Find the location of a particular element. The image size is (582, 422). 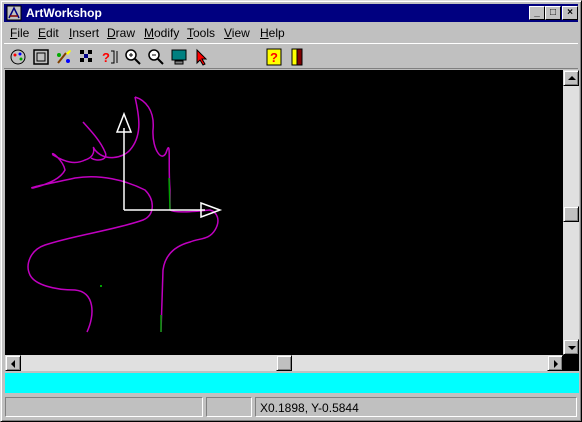

maximize-button: □ is located at coordinates (553, 13).